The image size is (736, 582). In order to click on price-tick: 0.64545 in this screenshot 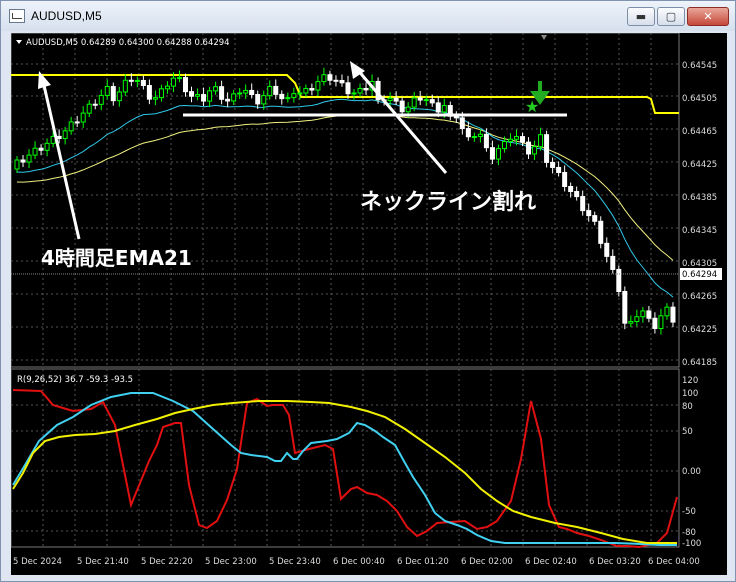, I will do `click(699, 66)`.